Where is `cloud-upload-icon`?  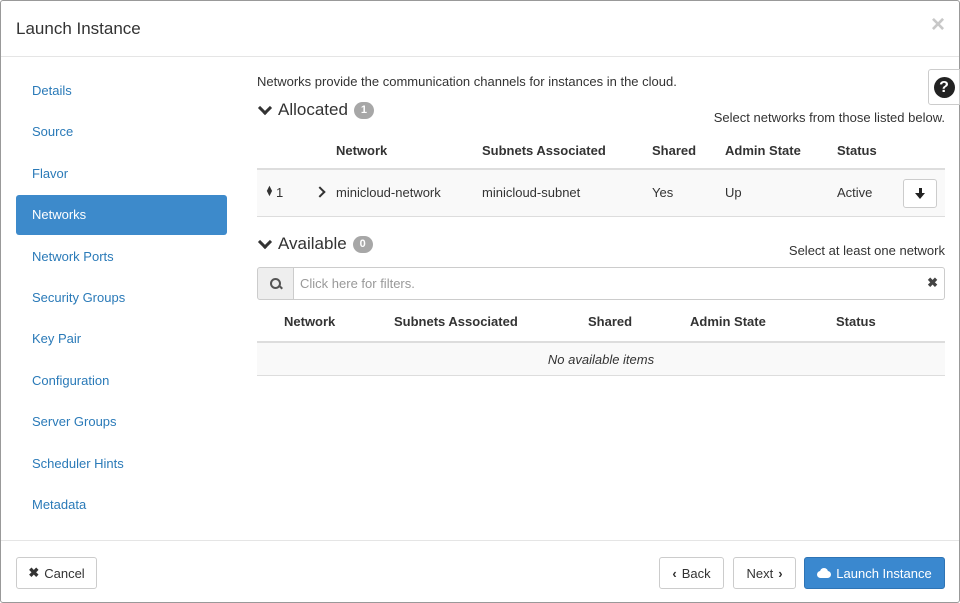
cloud-upload-icon is located at coordinates (824, 573).